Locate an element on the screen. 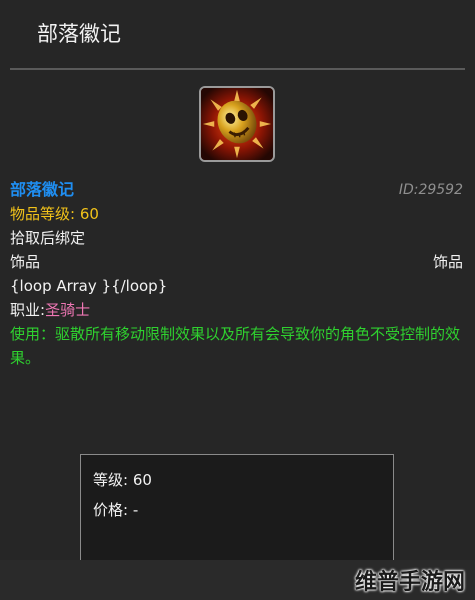 Image resolution: width=475 pixels, height=600 pixels. class-label: 职业: is located at coordinates (28, 310).